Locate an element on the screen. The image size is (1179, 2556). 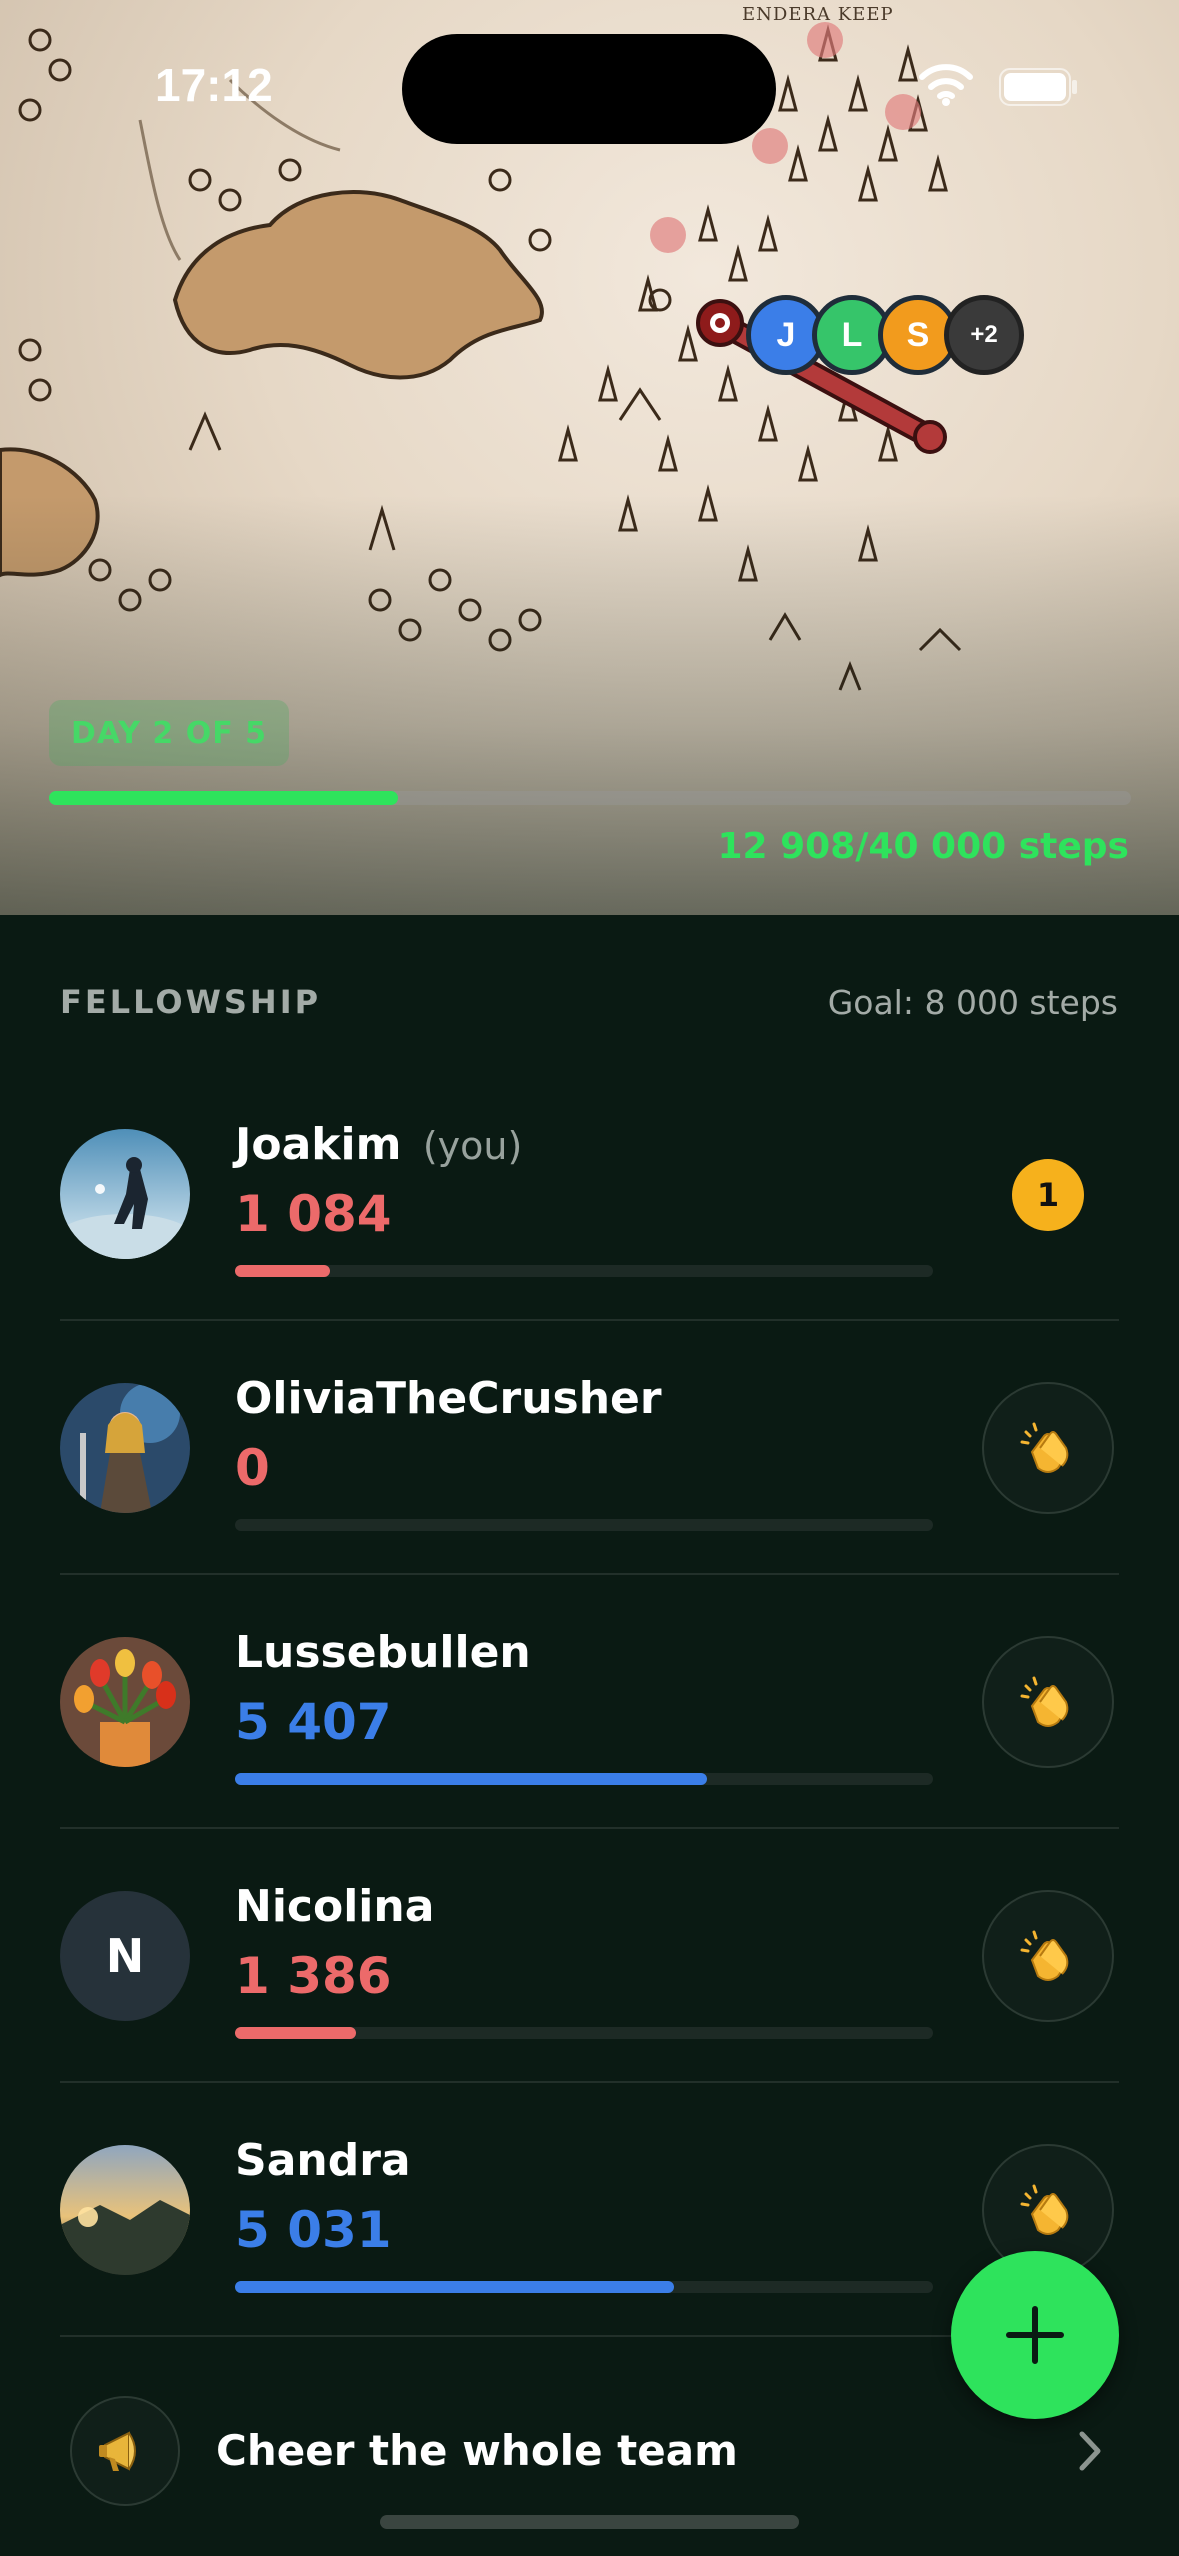
member-steps: 5 407 is located at coordinates (313, 1722).